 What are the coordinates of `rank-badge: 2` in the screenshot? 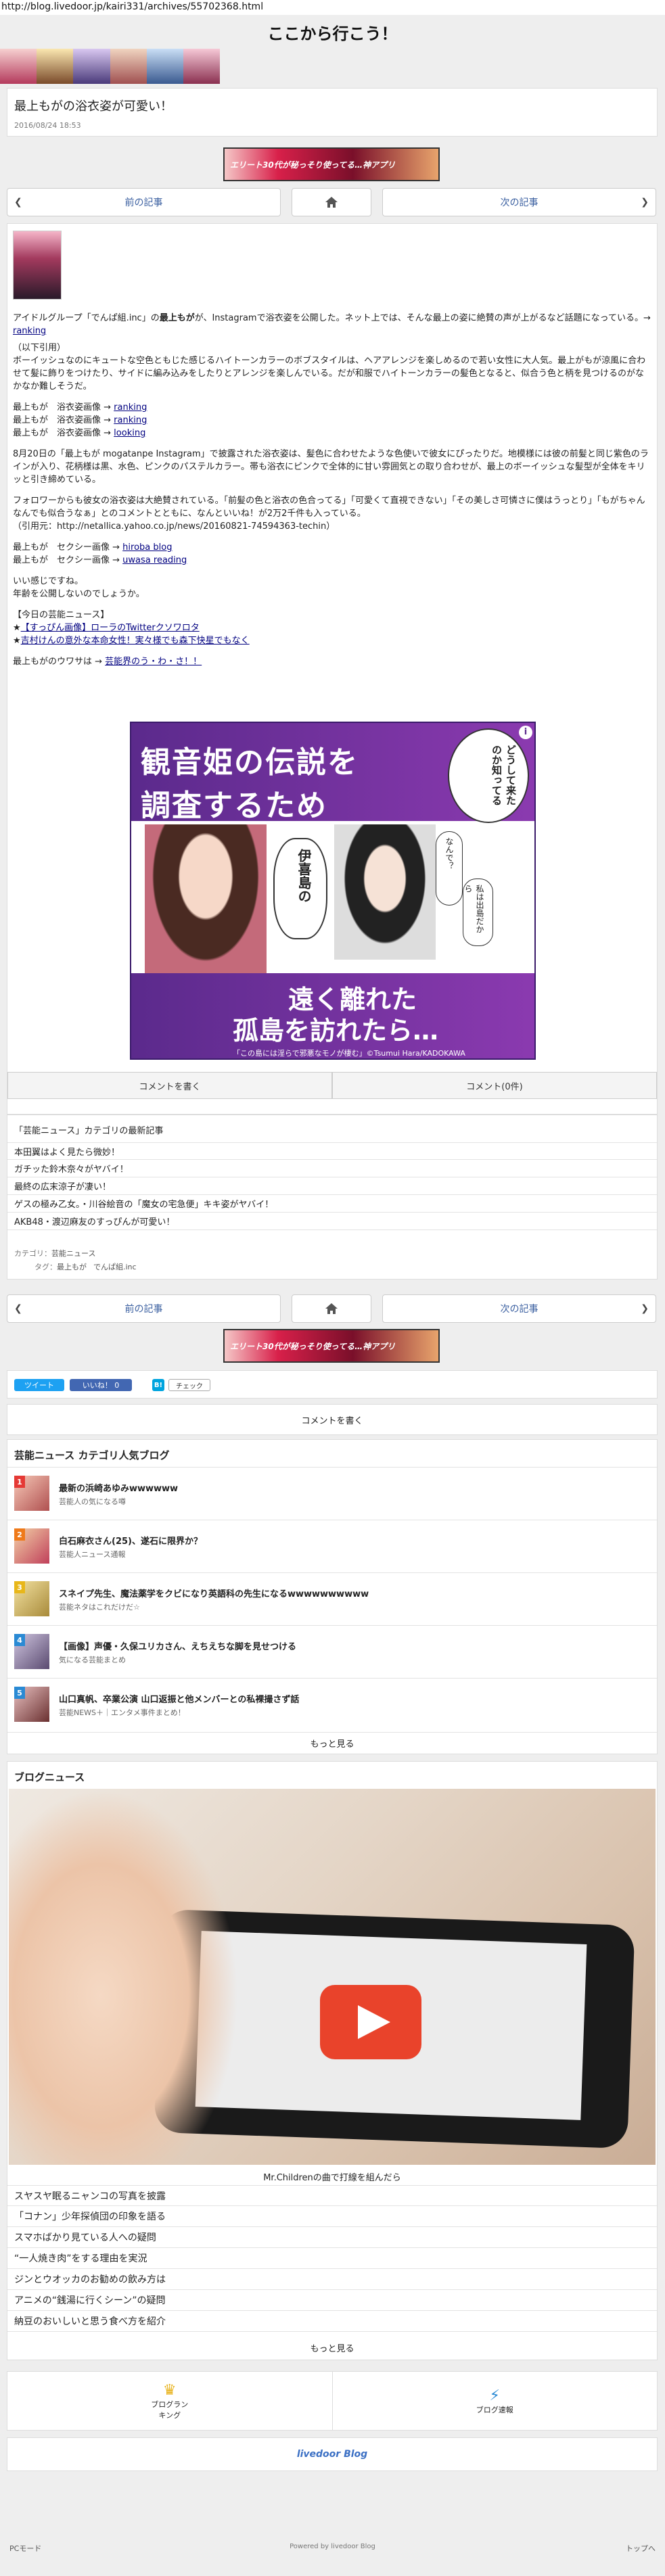 It's located at (19, 1534).